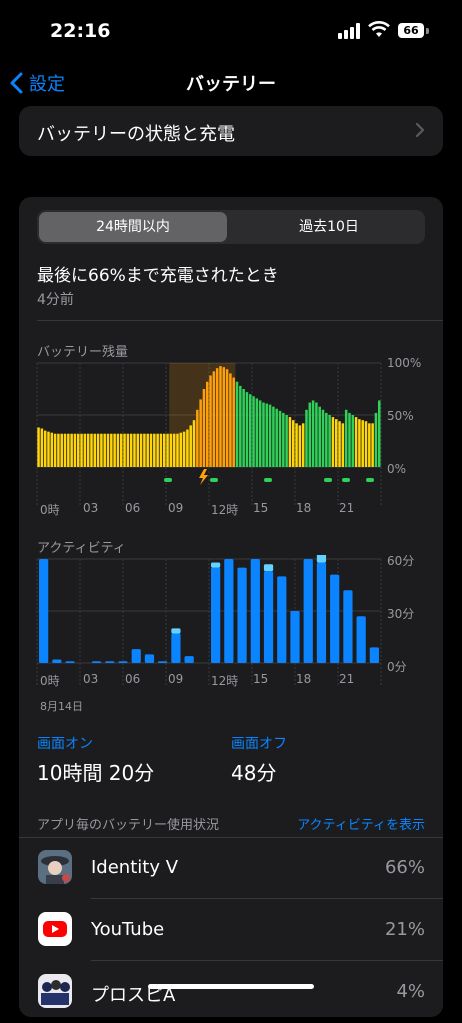  What do you see at coordinates (133, 227) in the screenshot?
I see `segment-24-hours: 24時間以内` at bounding box center [133, 227].